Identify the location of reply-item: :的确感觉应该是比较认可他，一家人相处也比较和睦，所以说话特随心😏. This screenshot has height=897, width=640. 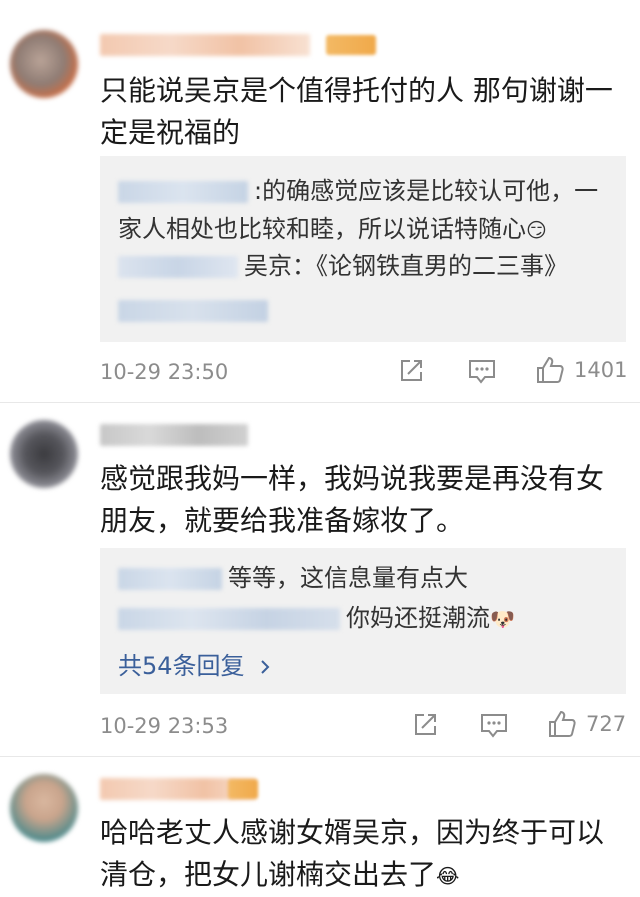
(365, 210).